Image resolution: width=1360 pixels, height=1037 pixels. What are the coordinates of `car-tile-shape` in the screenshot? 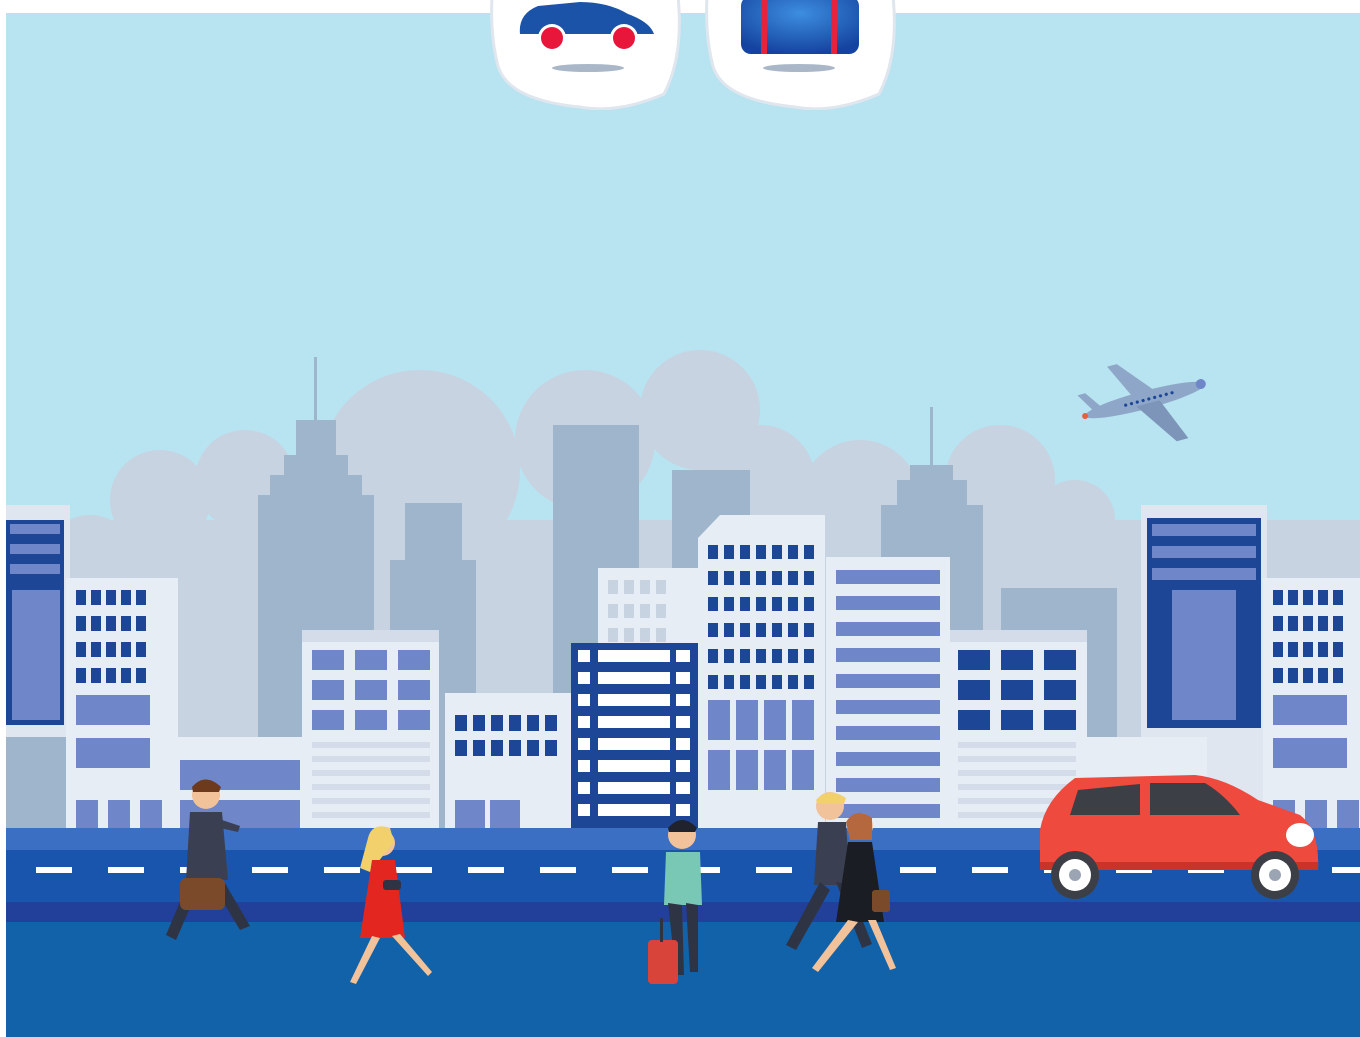 It's located at (585, 55).